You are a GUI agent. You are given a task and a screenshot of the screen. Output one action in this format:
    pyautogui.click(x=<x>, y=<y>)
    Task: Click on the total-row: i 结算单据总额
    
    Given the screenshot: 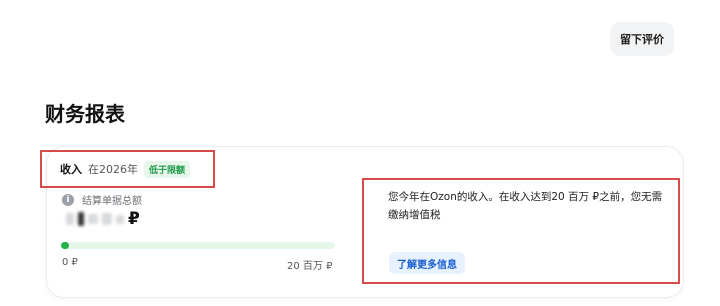 What is the action you would take?
    pyautogui.click(x=102, y=199)
    